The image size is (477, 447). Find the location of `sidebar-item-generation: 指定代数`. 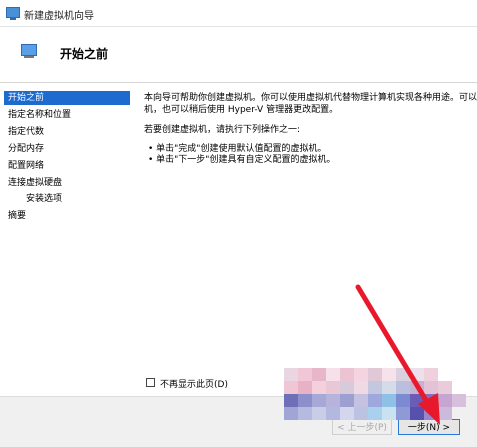

sidebar-item-generation: 指定代数 is located at coordinates (67, 132).